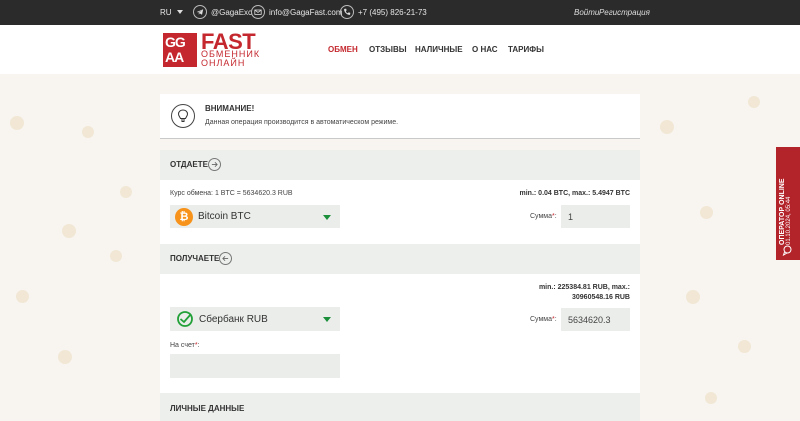  I want to click on give-currency-select: ₿ Bitcoin BTC, so click(255, 216).